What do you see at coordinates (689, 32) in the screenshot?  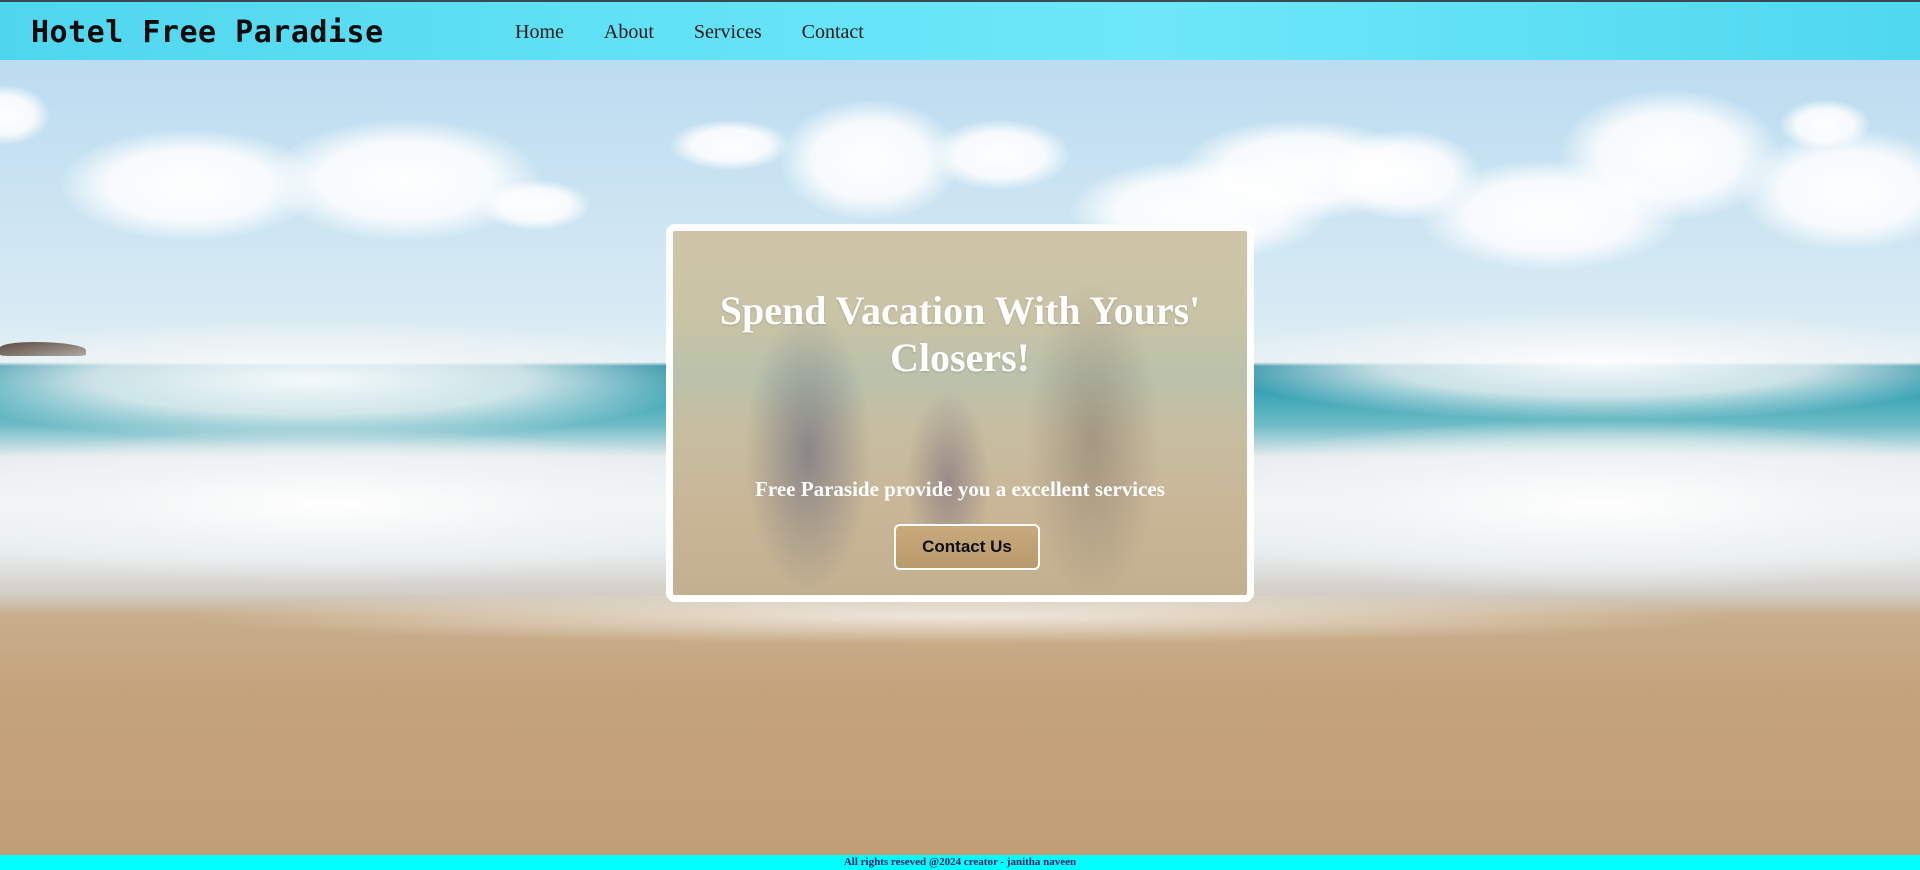 I see `main-nav: Home About Services Contact` at bounding box center [689, 32].